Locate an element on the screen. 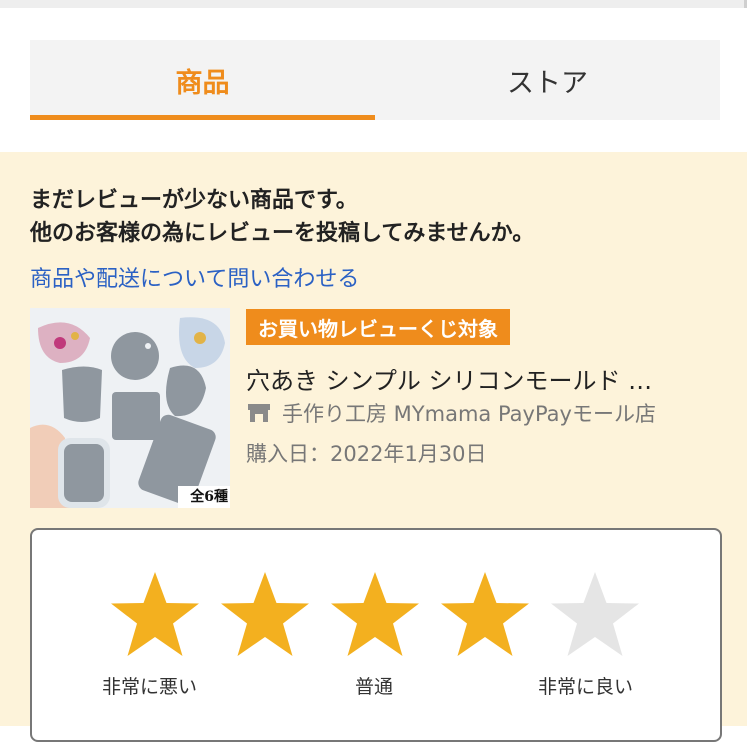 The width and height of the screenshot is (747, 742). store-row: 手作り工房 MYmama PayPayモール店 is located at coordinates (451, 413).